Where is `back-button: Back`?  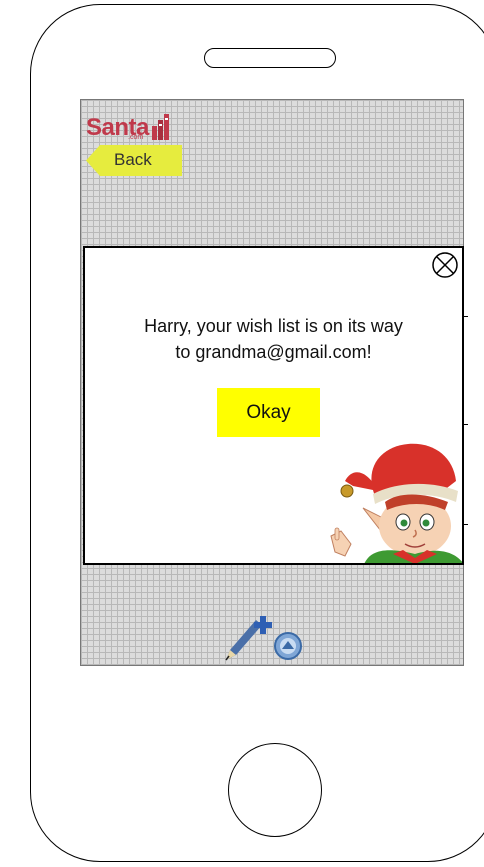
back-button: Back is located at coordinates (134, 160).